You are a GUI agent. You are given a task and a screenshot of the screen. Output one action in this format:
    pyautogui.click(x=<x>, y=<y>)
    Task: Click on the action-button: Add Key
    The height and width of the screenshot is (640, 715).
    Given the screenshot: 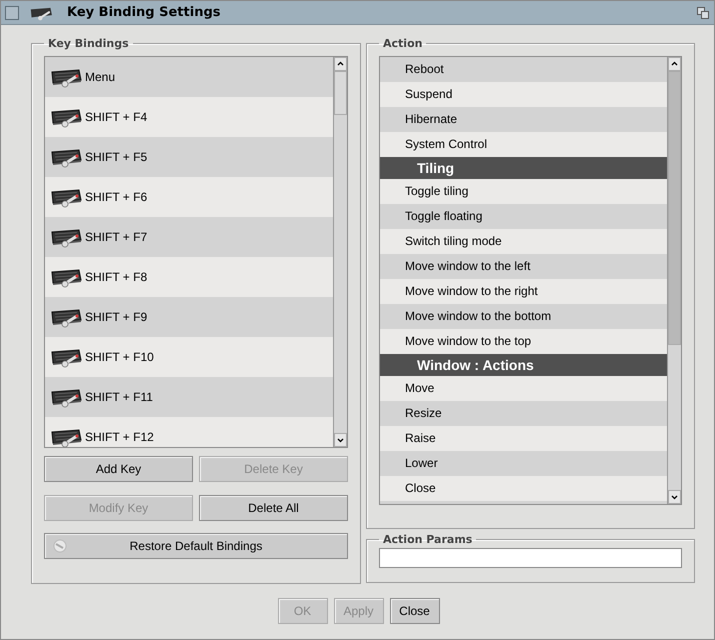 What is the action you would take?
    pyautogui.click(x=118, y=469)
    